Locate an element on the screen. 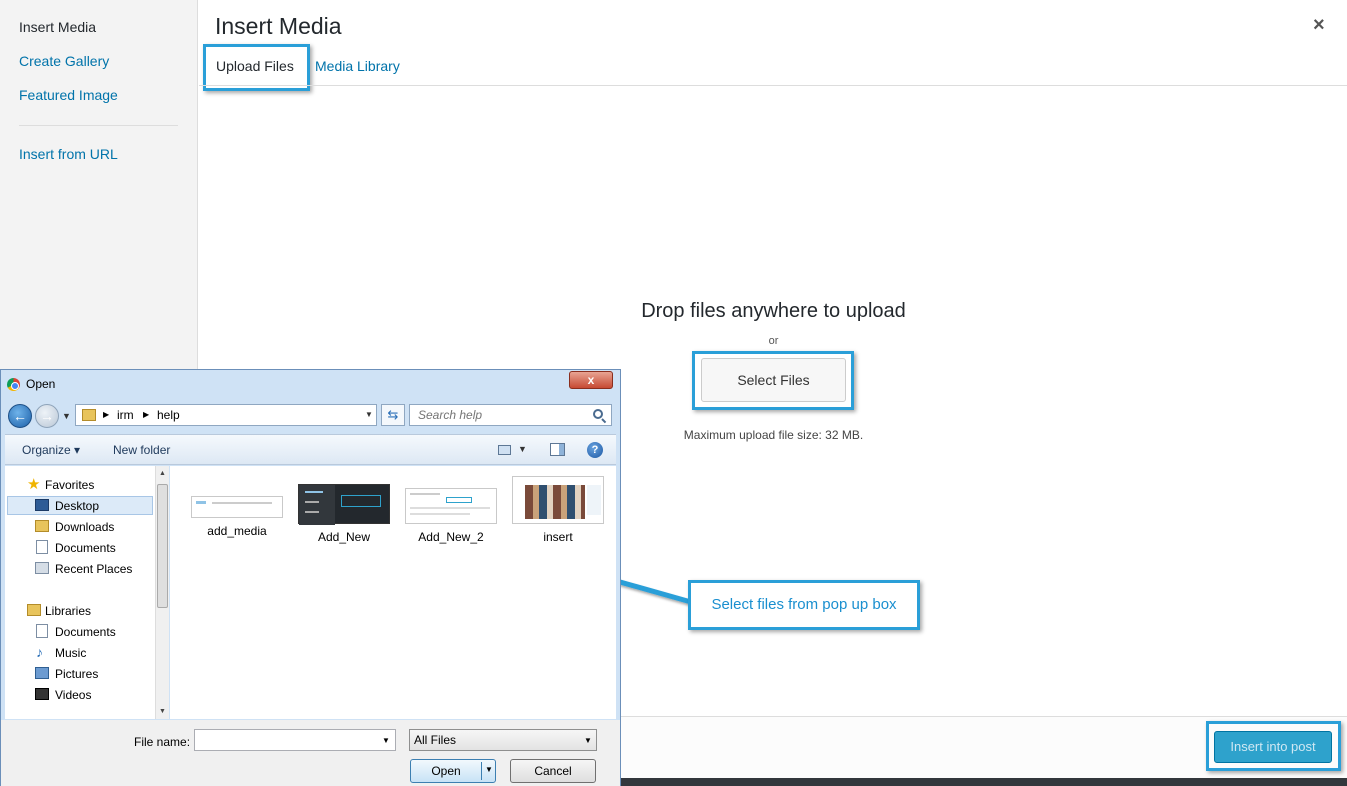 The height and width of the screenshot is (786, 1347). preview-pane-icon is located at coordinates (557, 449).